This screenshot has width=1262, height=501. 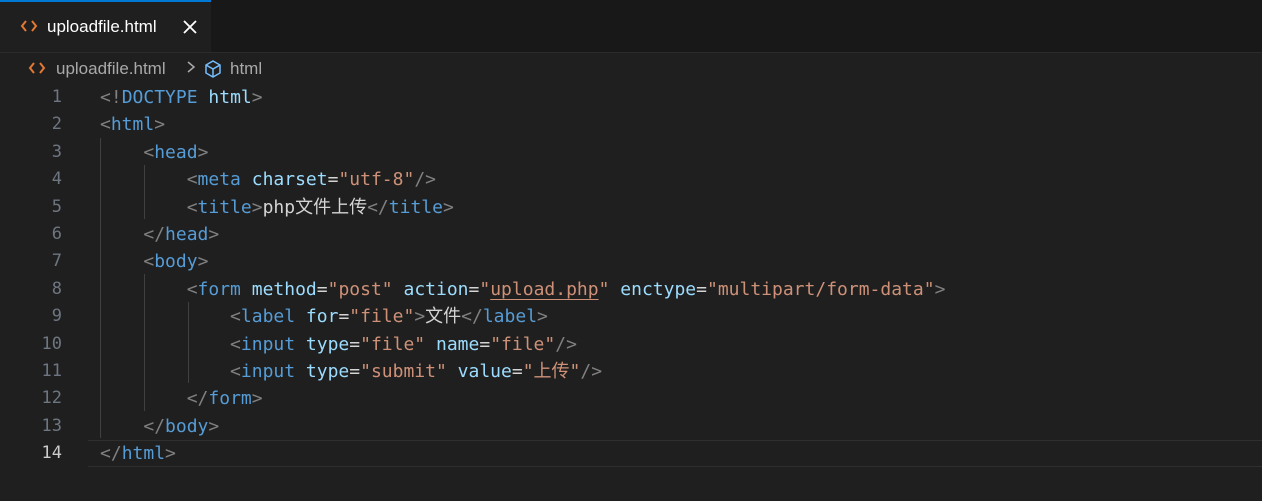 What do you see at coordinates (631, 207) in the screenshot?
I see `code-line: 5 <title>php文件上传</title>` at bounding box center [631, 207].